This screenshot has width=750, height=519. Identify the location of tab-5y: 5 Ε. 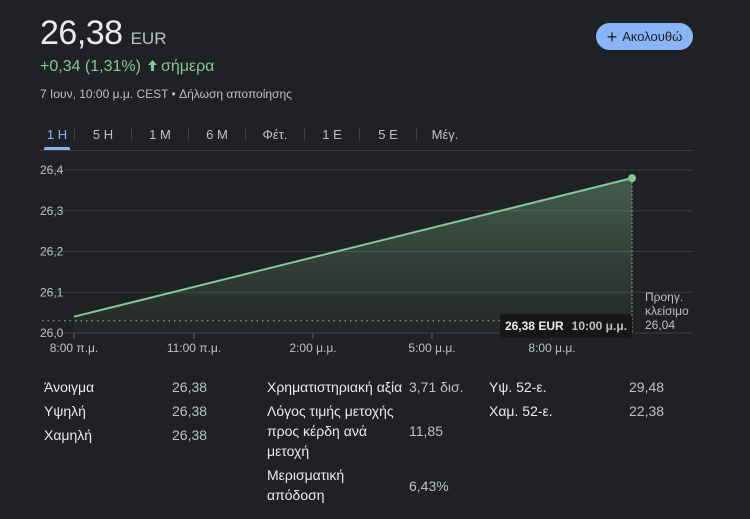
(388, 134).